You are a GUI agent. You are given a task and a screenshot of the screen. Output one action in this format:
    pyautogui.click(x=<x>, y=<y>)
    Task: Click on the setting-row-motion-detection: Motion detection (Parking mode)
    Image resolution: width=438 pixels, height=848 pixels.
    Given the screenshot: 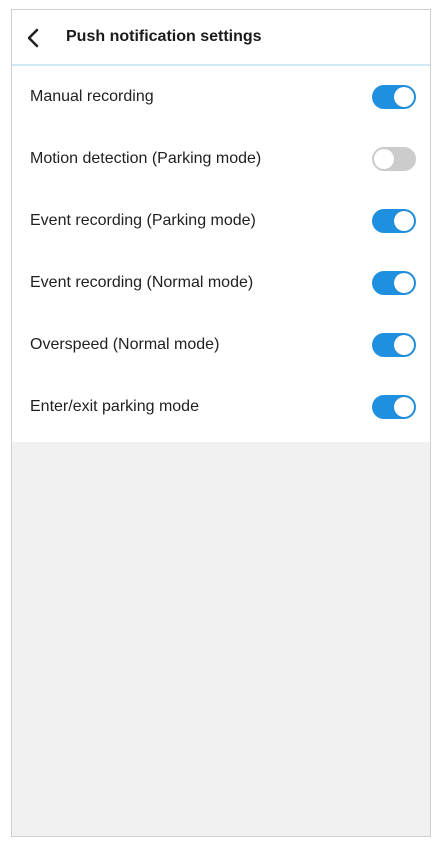 What is the action you would take?
    pyautogui.click(x=221, y=159)
    